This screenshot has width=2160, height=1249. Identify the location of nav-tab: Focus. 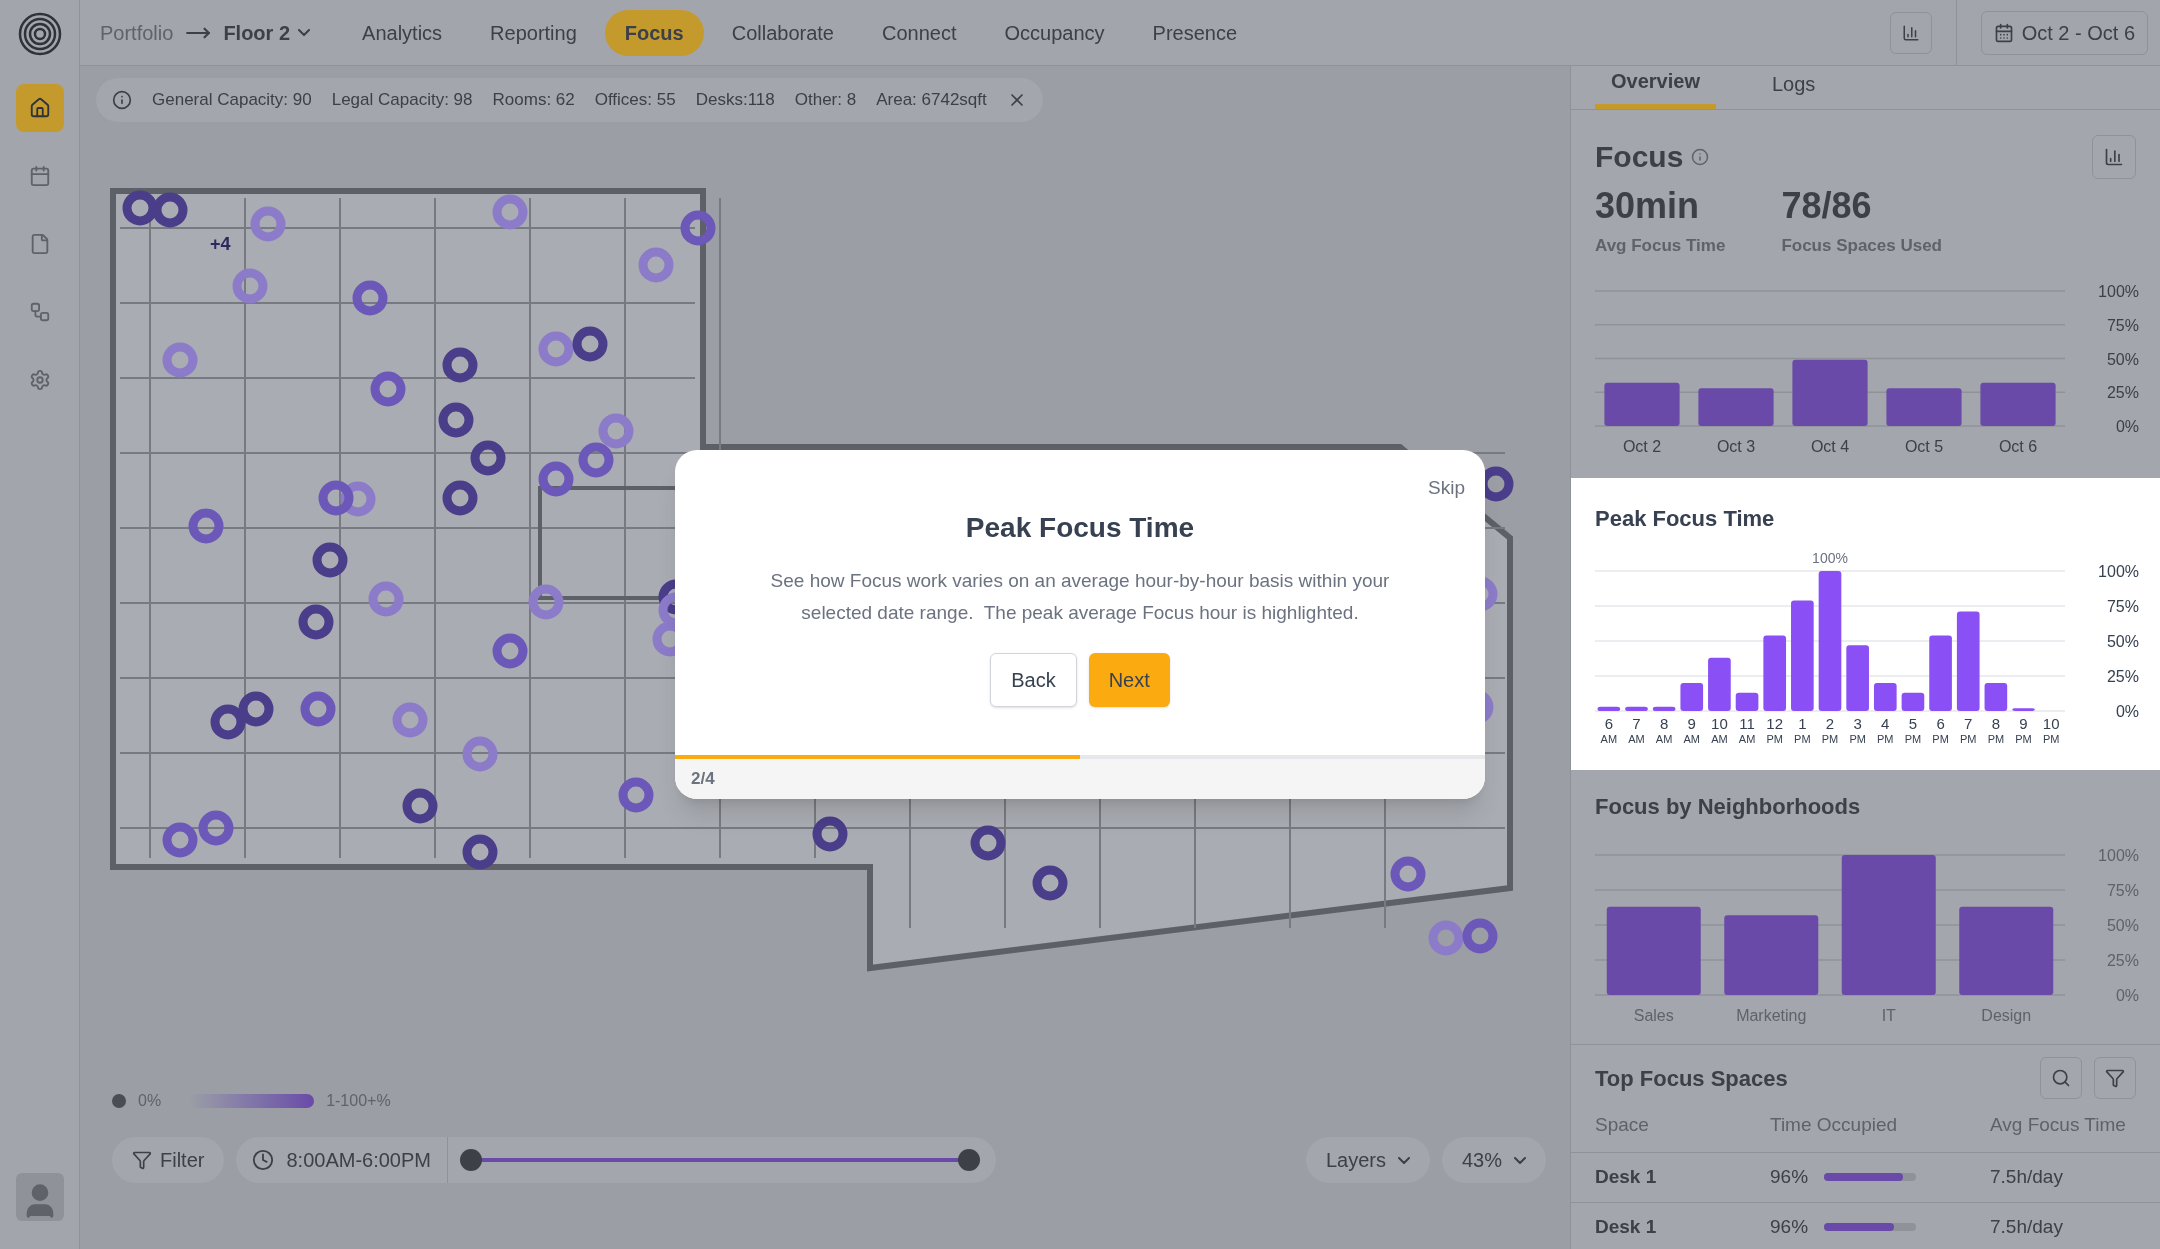
(654, 32).